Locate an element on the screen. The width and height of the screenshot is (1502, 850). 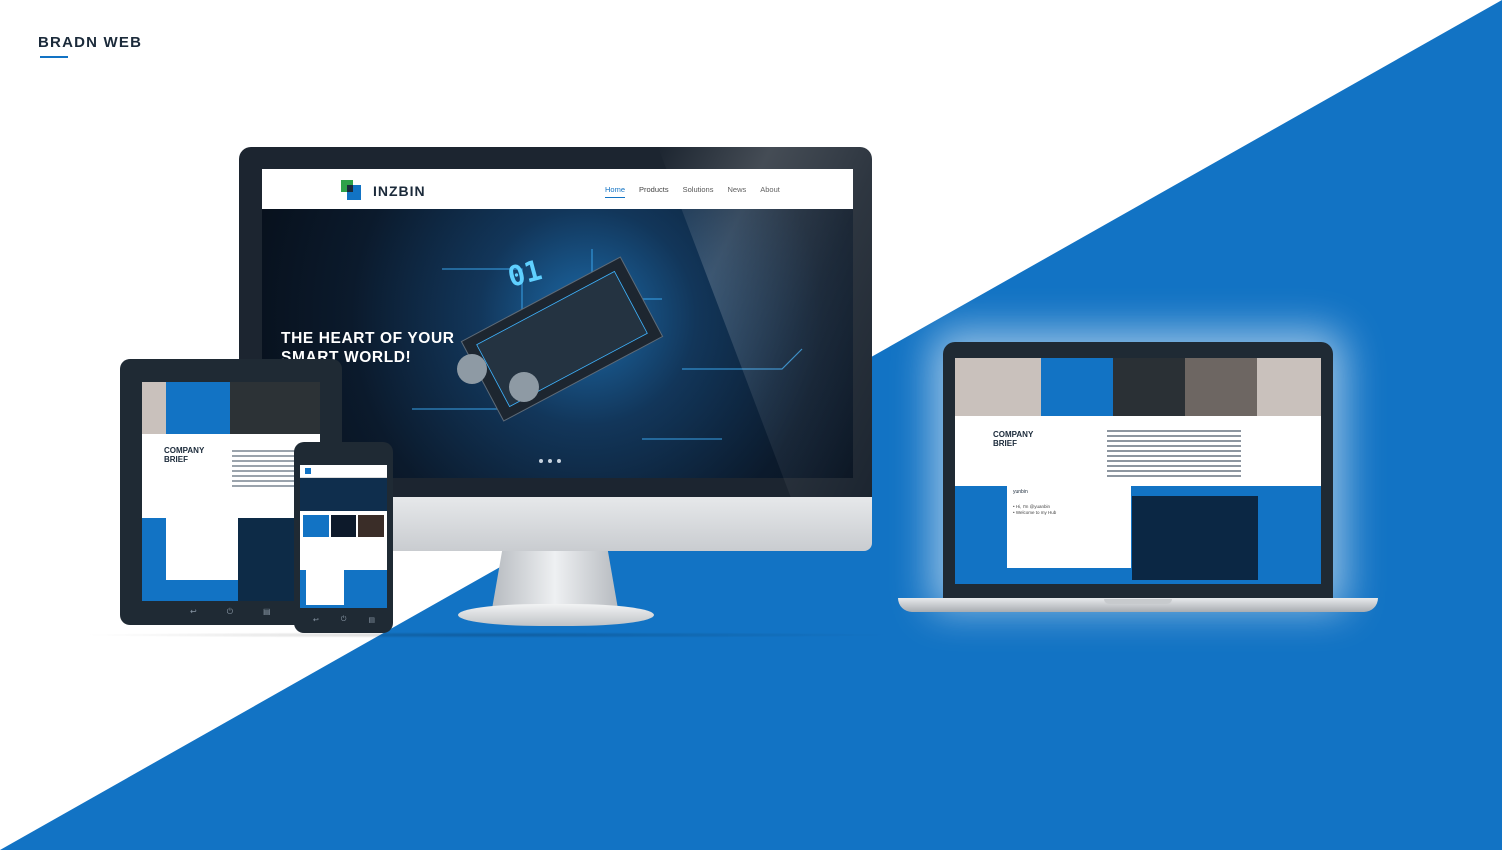
nav-item-news: News is located at coordinates (736, 191).